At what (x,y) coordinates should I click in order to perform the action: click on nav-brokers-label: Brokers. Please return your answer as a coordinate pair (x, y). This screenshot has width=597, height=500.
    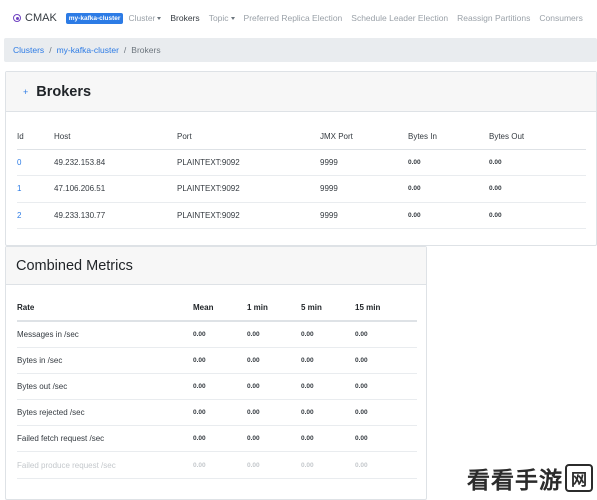
    Looking at the image, I should click on (185, 18).